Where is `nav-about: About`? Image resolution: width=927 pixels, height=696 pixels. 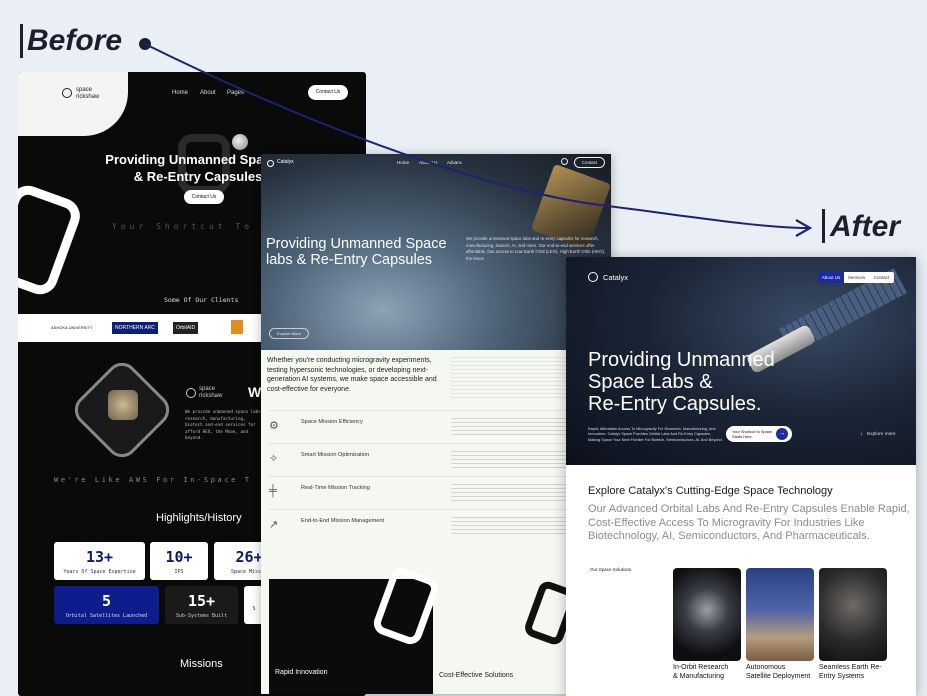
nav-about: About is located at coordinates (208, 93).